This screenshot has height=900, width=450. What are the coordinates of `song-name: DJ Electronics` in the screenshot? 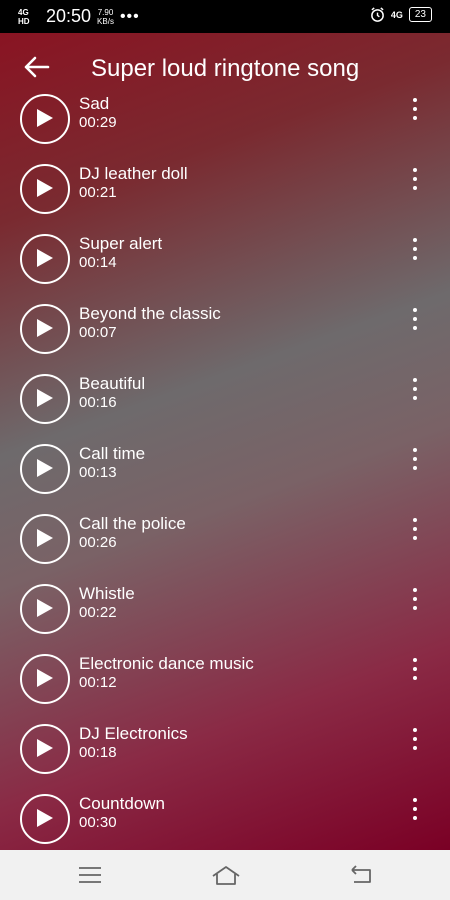 It's located at (133, 733).